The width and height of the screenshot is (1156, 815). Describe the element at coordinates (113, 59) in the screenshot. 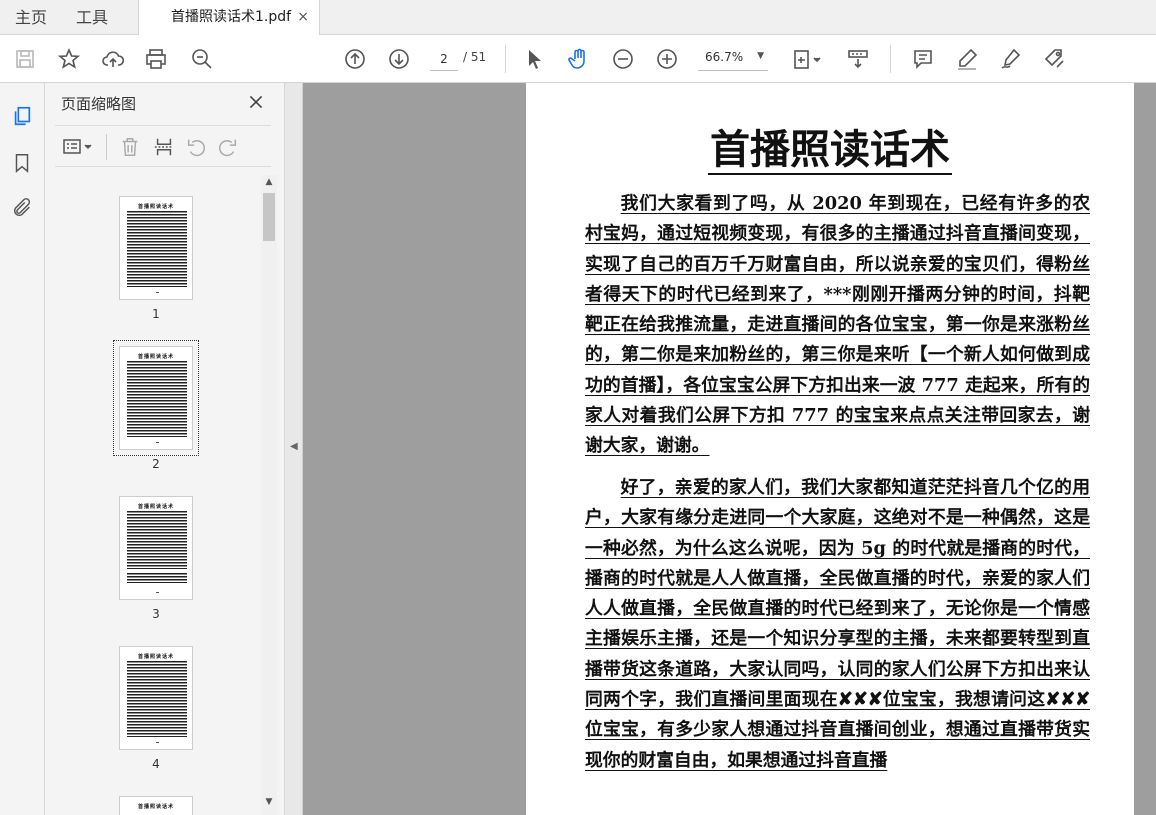

I see `cloud-upload-icon` at that location.